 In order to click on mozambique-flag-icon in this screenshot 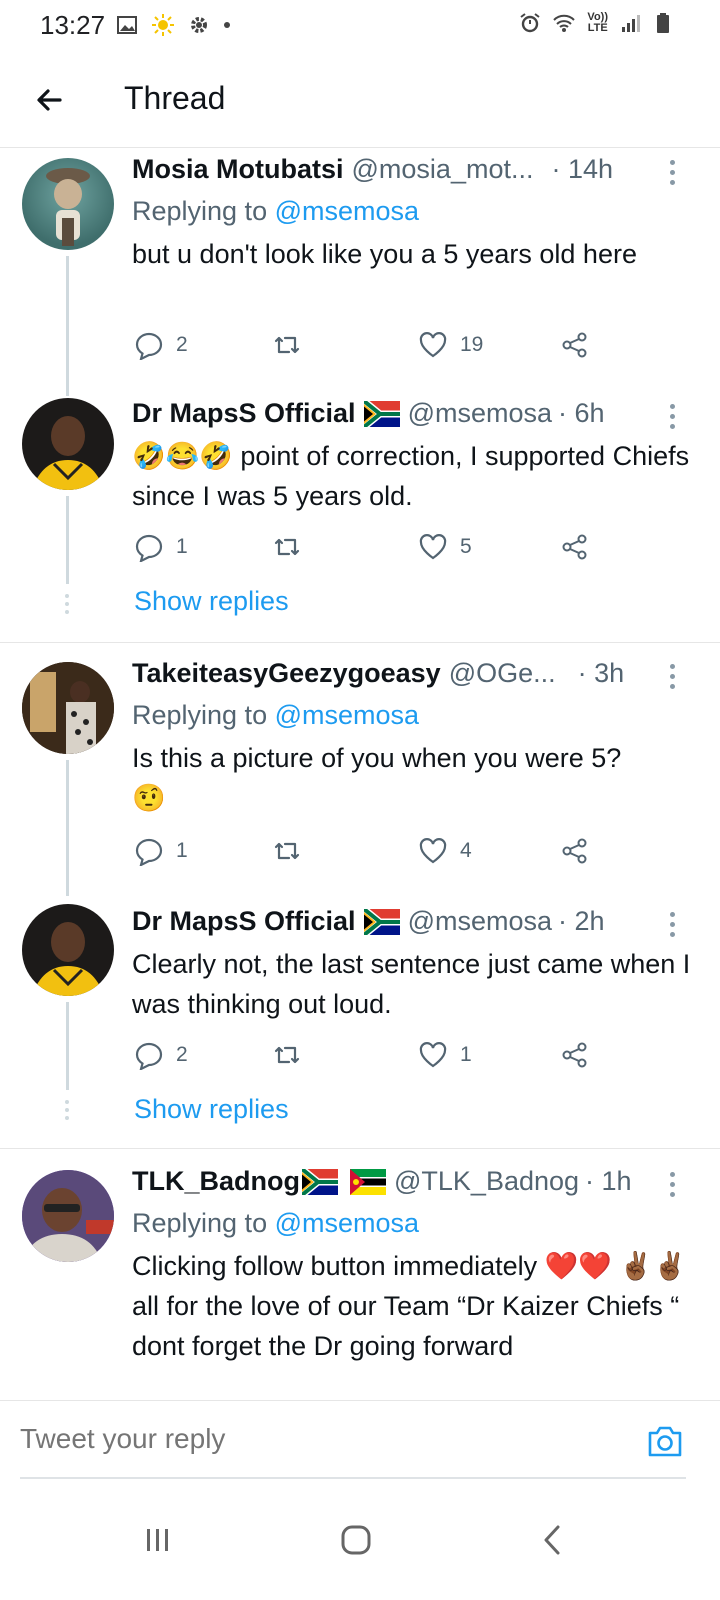, I will do `click(368, 1181)`.